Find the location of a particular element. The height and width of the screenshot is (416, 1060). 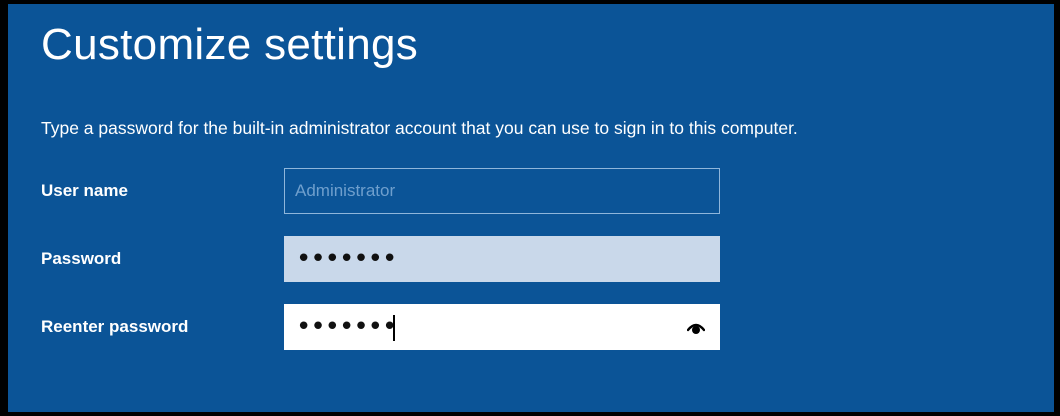

eye-icon is located at coordinates (696, 328).